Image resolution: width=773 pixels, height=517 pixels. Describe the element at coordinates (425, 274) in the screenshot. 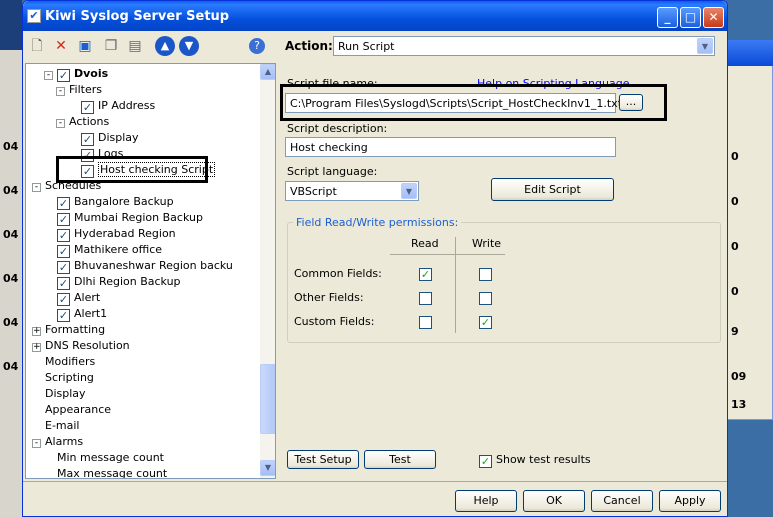

I see `read-permission-checkbox: ✓` at that location.